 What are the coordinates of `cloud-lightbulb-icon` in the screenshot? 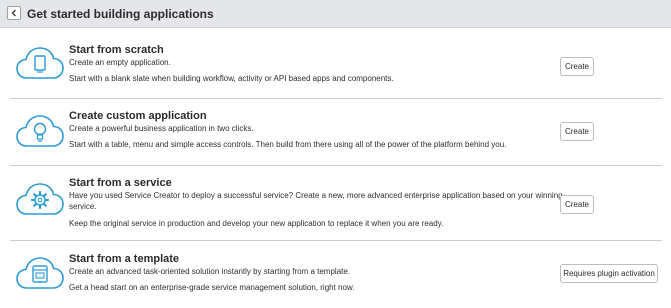 It's located at (40, 131).